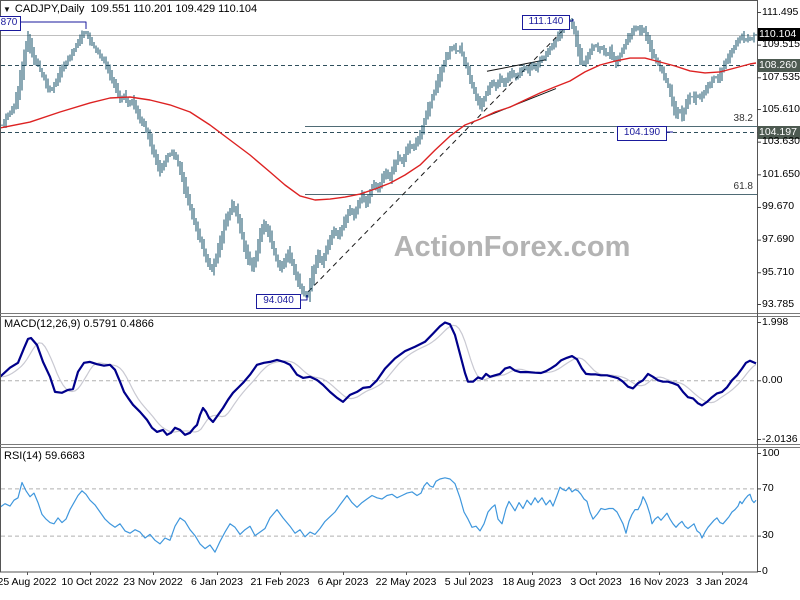 The image size is (800, 600). I want to click on rsi-axis-label: 70, so click(768, 487).